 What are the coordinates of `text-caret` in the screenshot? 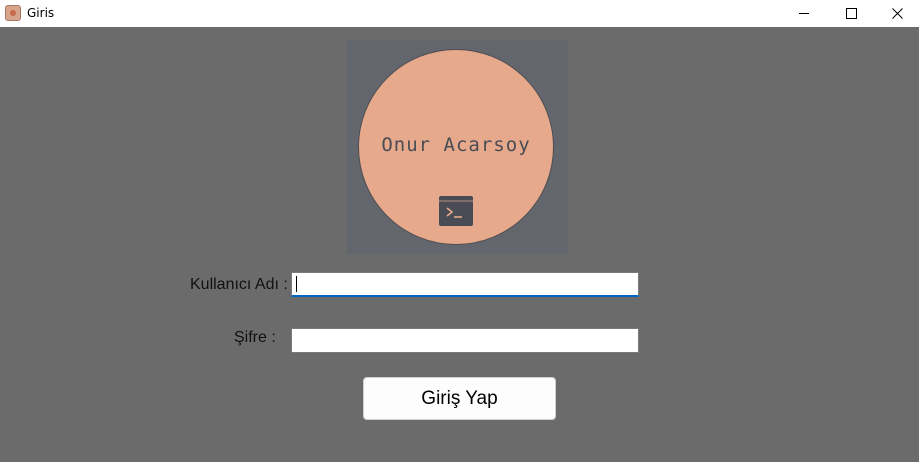 It's located at (296, 284).